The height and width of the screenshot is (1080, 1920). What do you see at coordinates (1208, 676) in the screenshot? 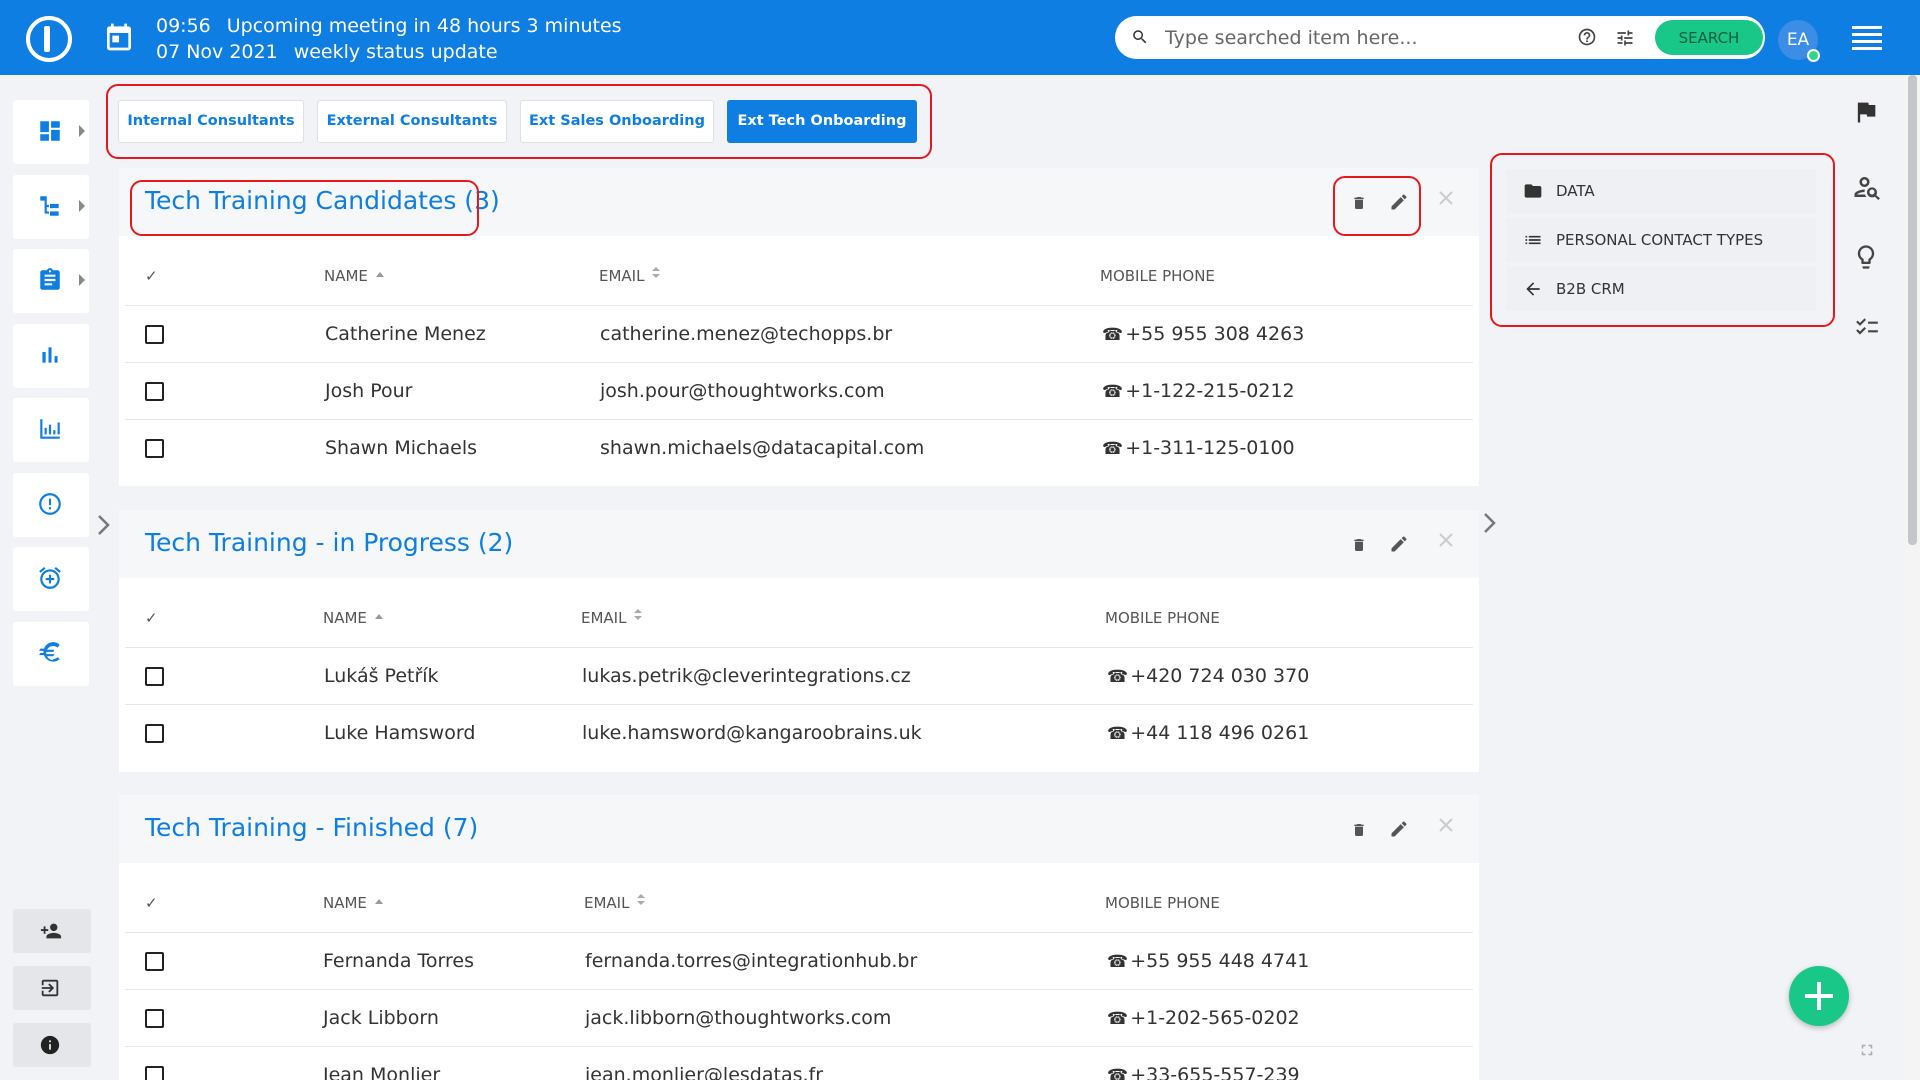
I see `contact-phone: +420 724 030 370` at bounding box center [1208, 676].